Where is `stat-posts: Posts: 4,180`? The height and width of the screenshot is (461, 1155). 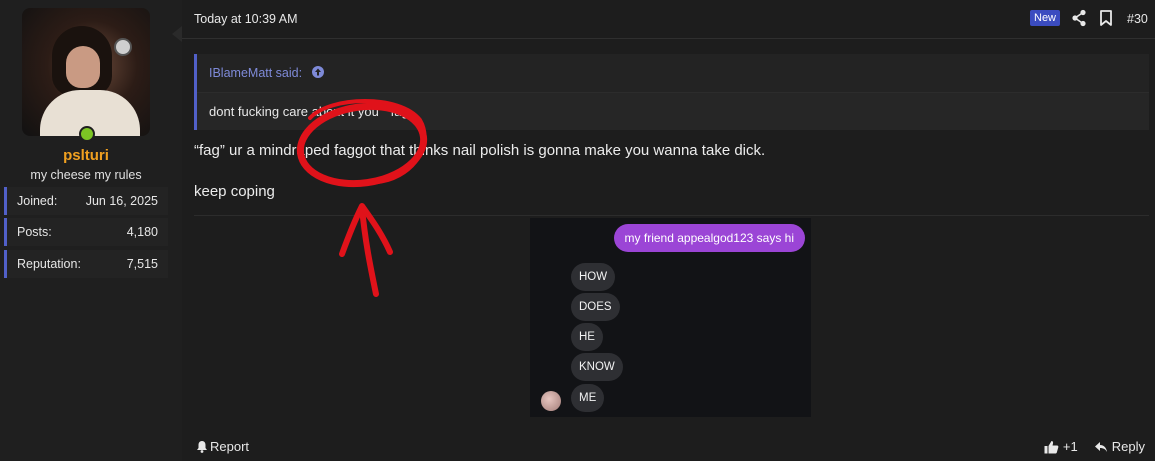 stat-posts: Posts: 4,180 is located at coordinates (86, 232).